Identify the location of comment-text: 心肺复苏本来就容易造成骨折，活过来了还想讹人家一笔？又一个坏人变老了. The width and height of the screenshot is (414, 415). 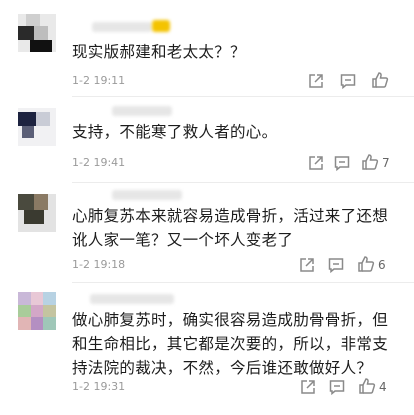
(230, 228).